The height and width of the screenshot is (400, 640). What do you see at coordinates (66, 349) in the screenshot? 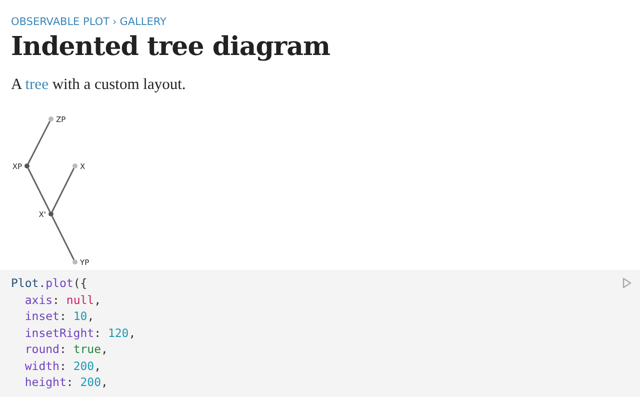
I see `code-line: round: true,` at bounding box center [66, 349].